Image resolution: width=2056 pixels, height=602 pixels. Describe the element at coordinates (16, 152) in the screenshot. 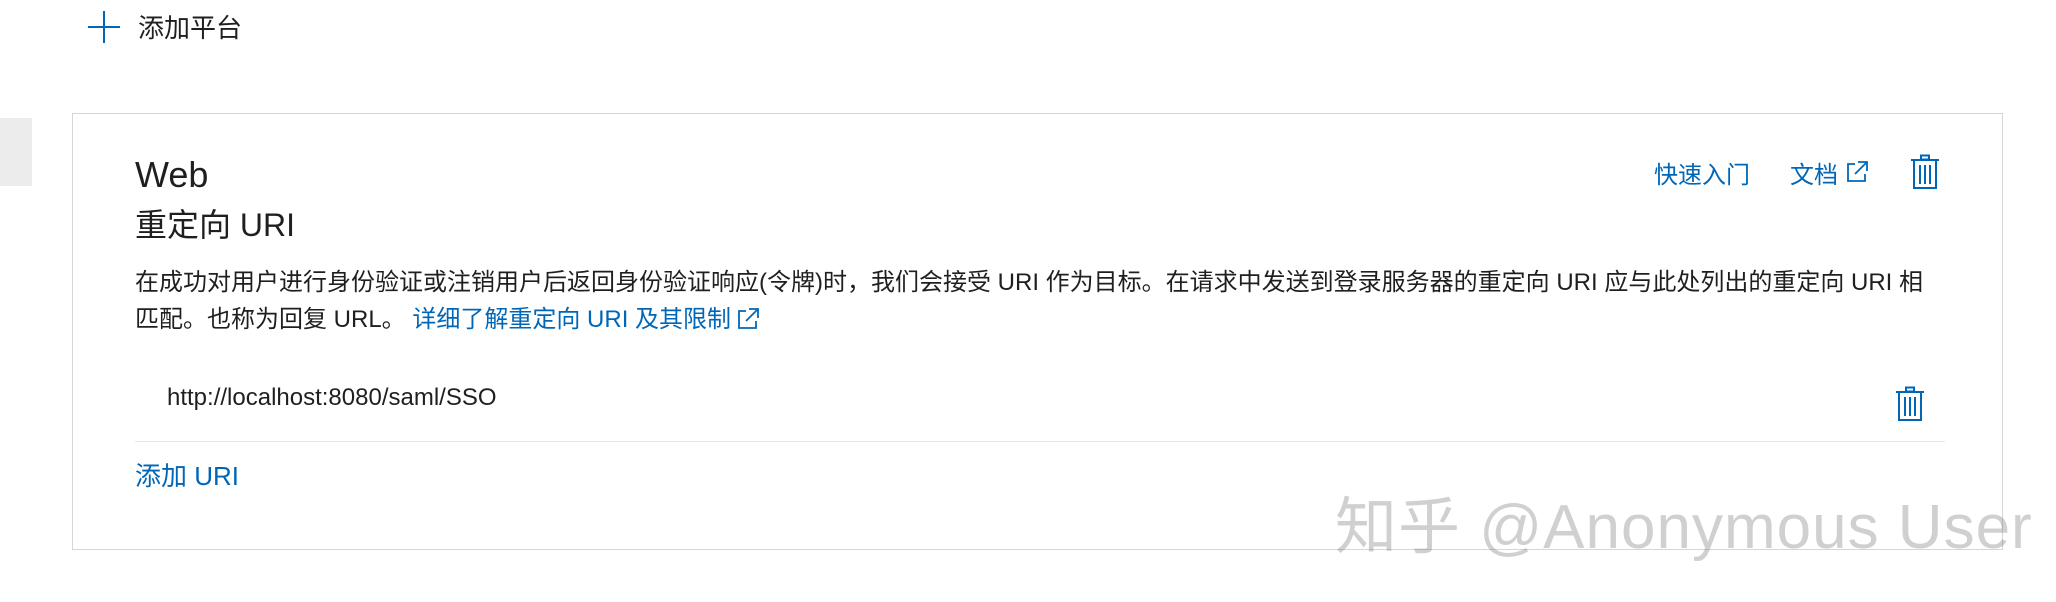

I see `side-tab` at that location.